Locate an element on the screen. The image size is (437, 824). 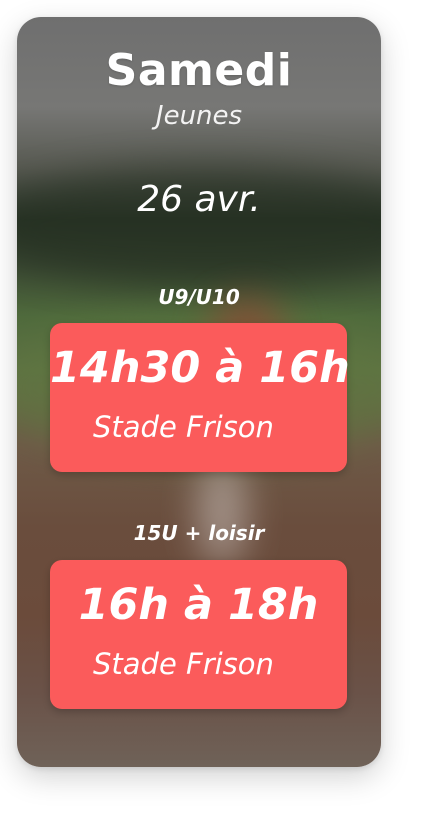
day-title: Samedi is located at coordinates (199, 70).